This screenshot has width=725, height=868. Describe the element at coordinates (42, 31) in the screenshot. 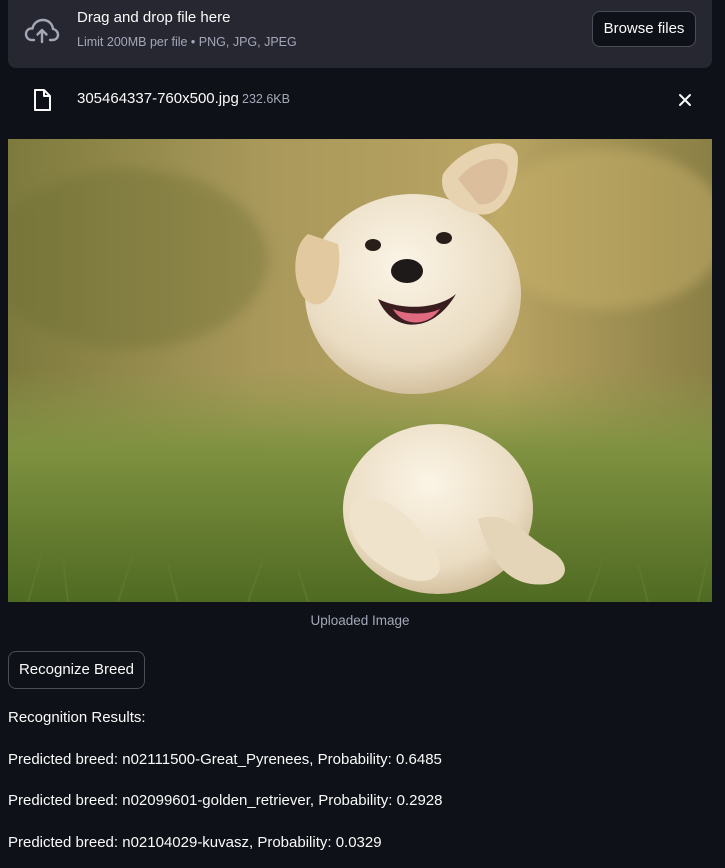

I see `cloud-upload-icon` at that location.